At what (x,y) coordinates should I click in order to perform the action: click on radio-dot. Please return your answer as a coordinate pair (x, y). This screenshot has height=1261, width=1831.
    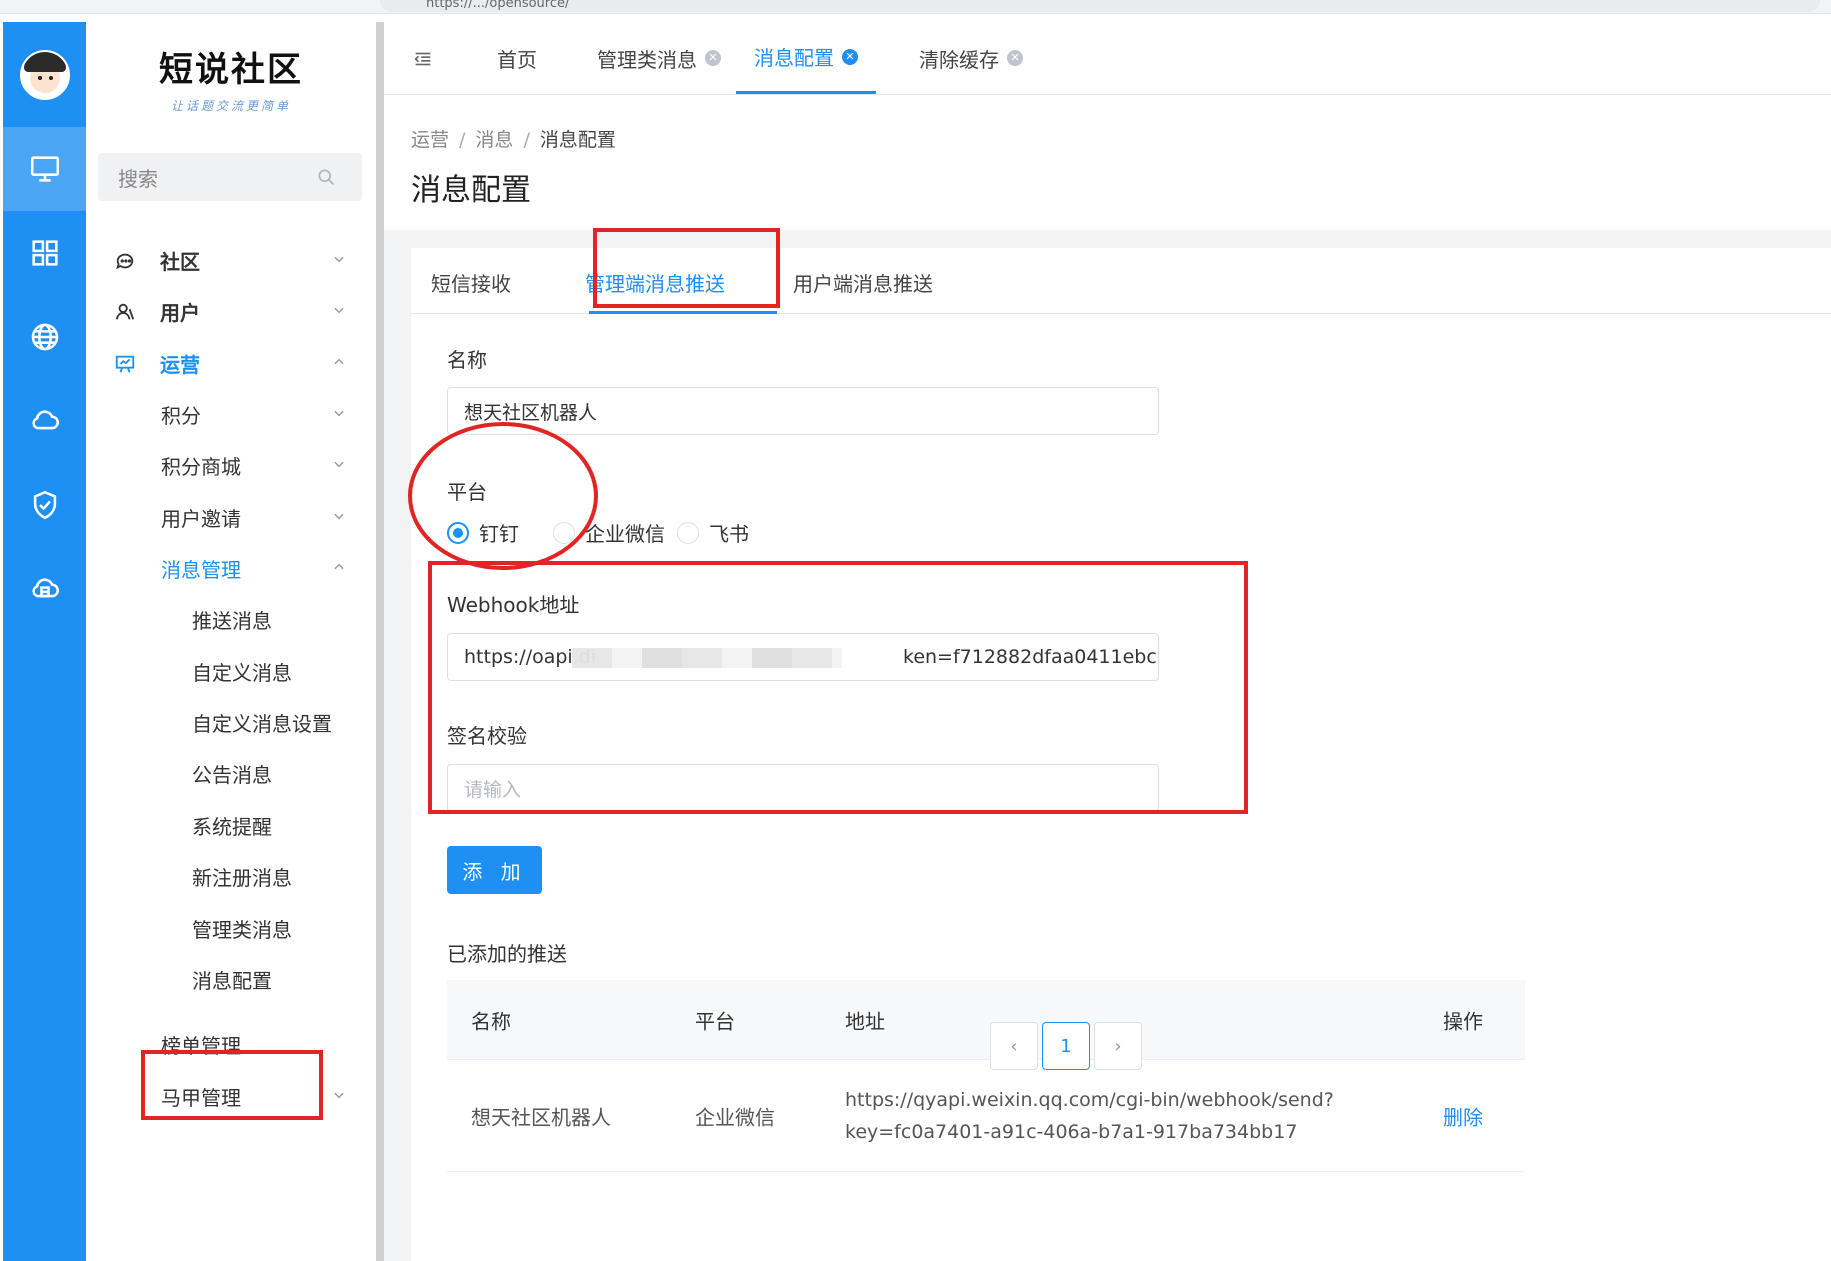
    Looking at the image, I should click on (688, 532).